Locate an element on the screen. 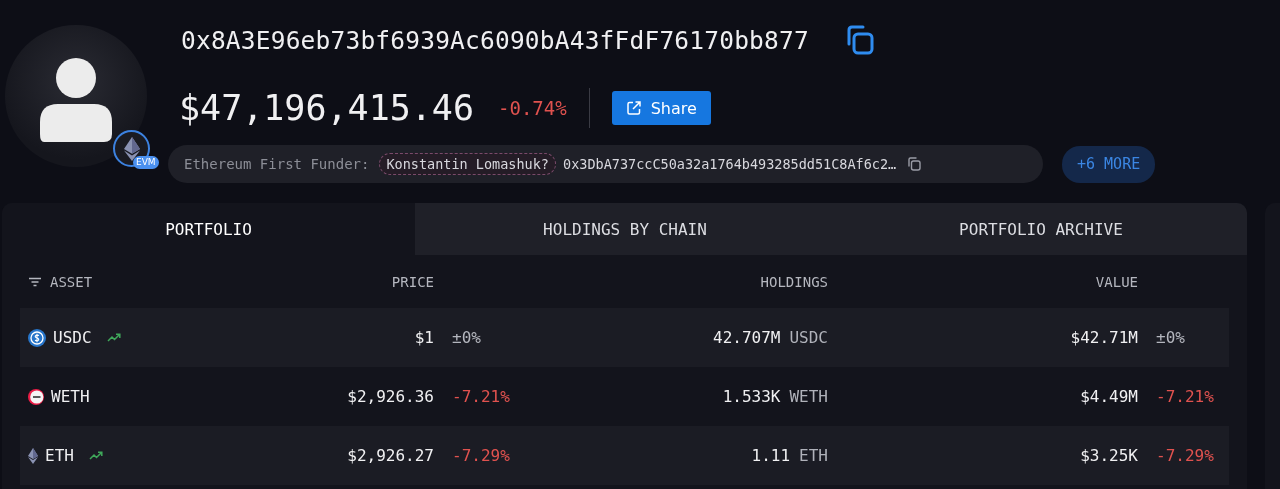 Image resolution: width=1280 pixels, height=489 pixels. table-row: ETH $2,926.27 -7.29% 1.11 ETH $3.25K -7.29% is located at coordinates (624, 455).